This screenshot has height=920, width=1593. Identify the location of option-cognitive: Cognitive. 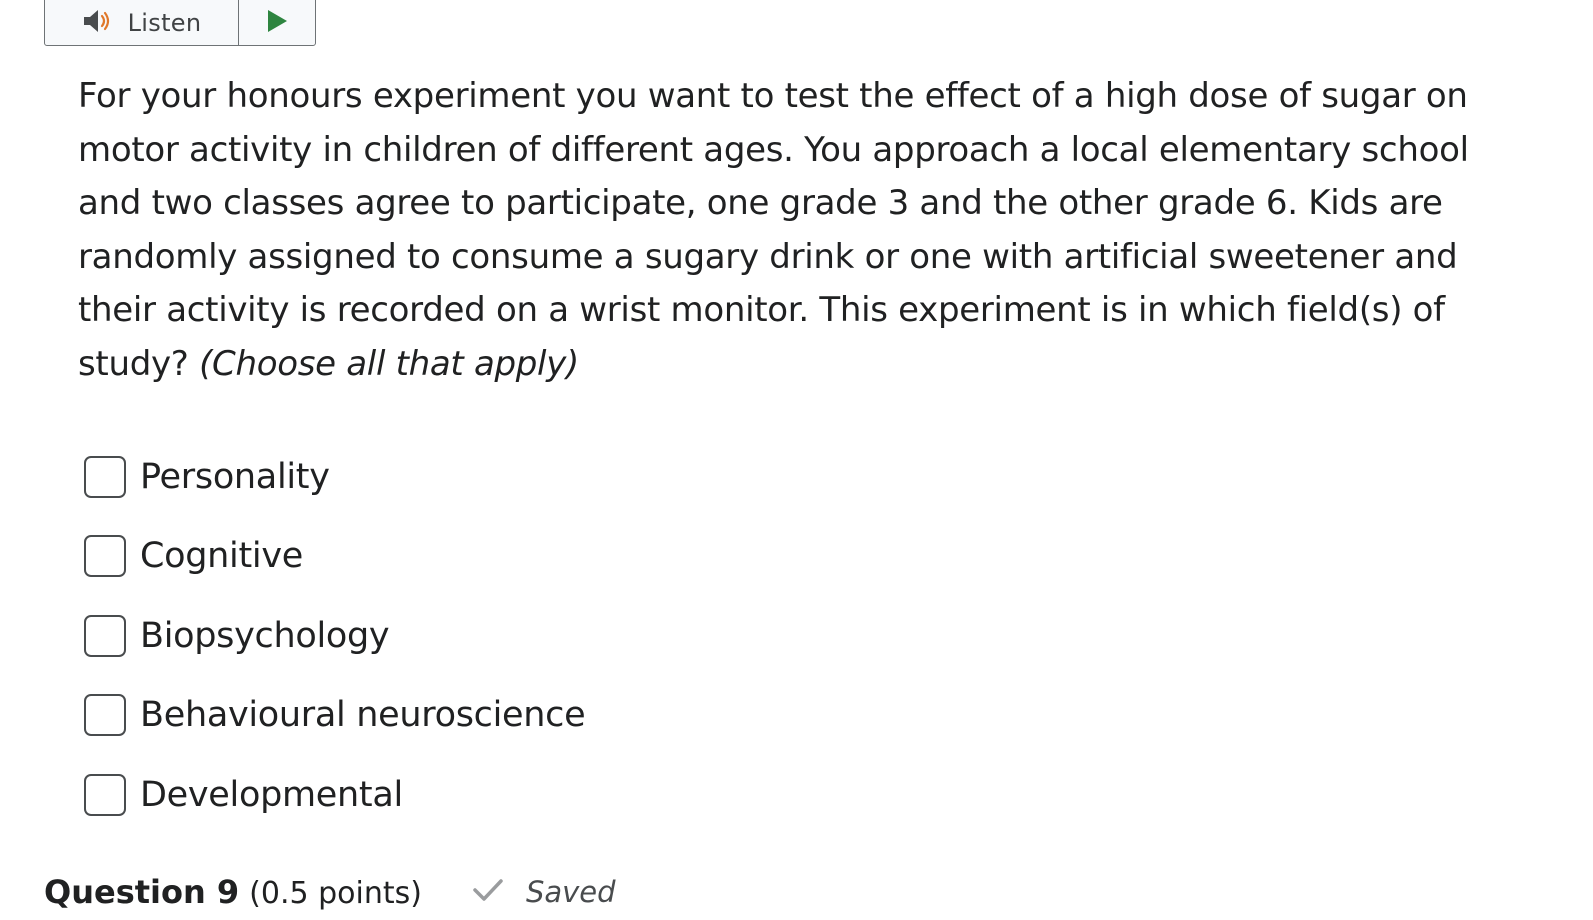
(334, 557).